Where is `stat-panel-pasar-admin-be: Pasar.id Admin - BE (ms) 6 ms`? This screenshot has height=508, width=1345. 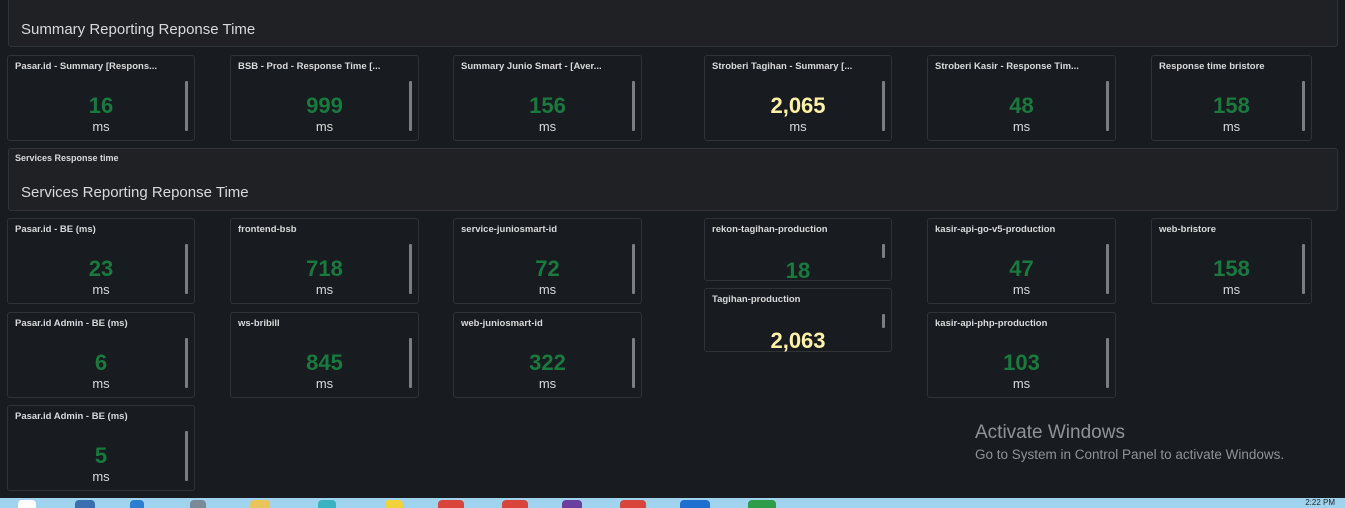
stat-panel-pasar-admin-be: Pasar.id Admin - BE (ms) 6 ms is located at coordinates (101, 355).